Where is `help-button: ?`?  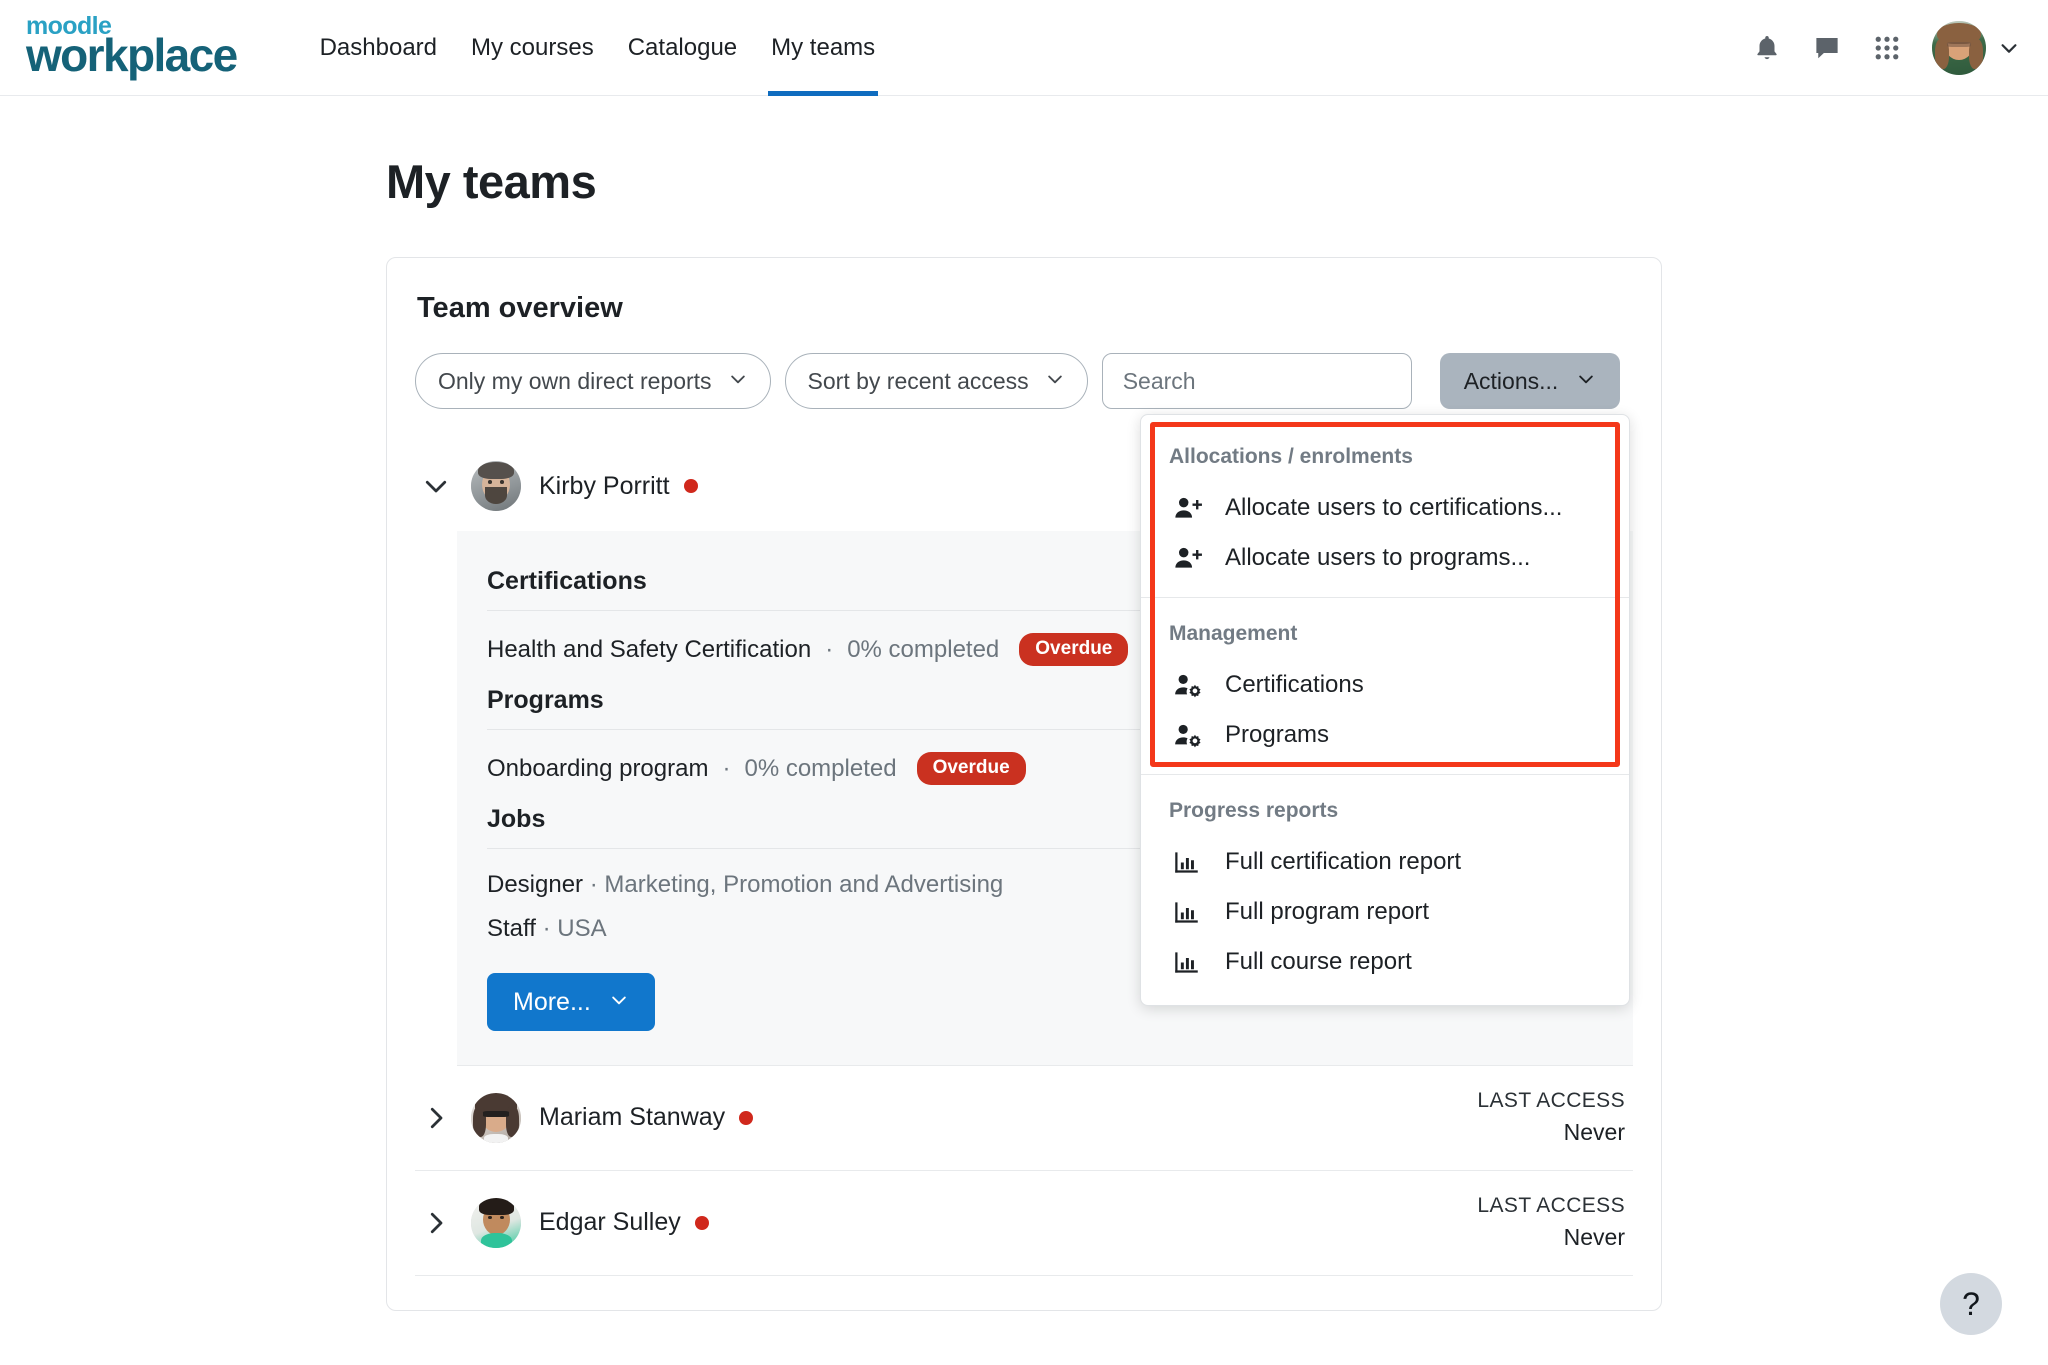 help-button: ? is located at coordinates (1971, 1304).